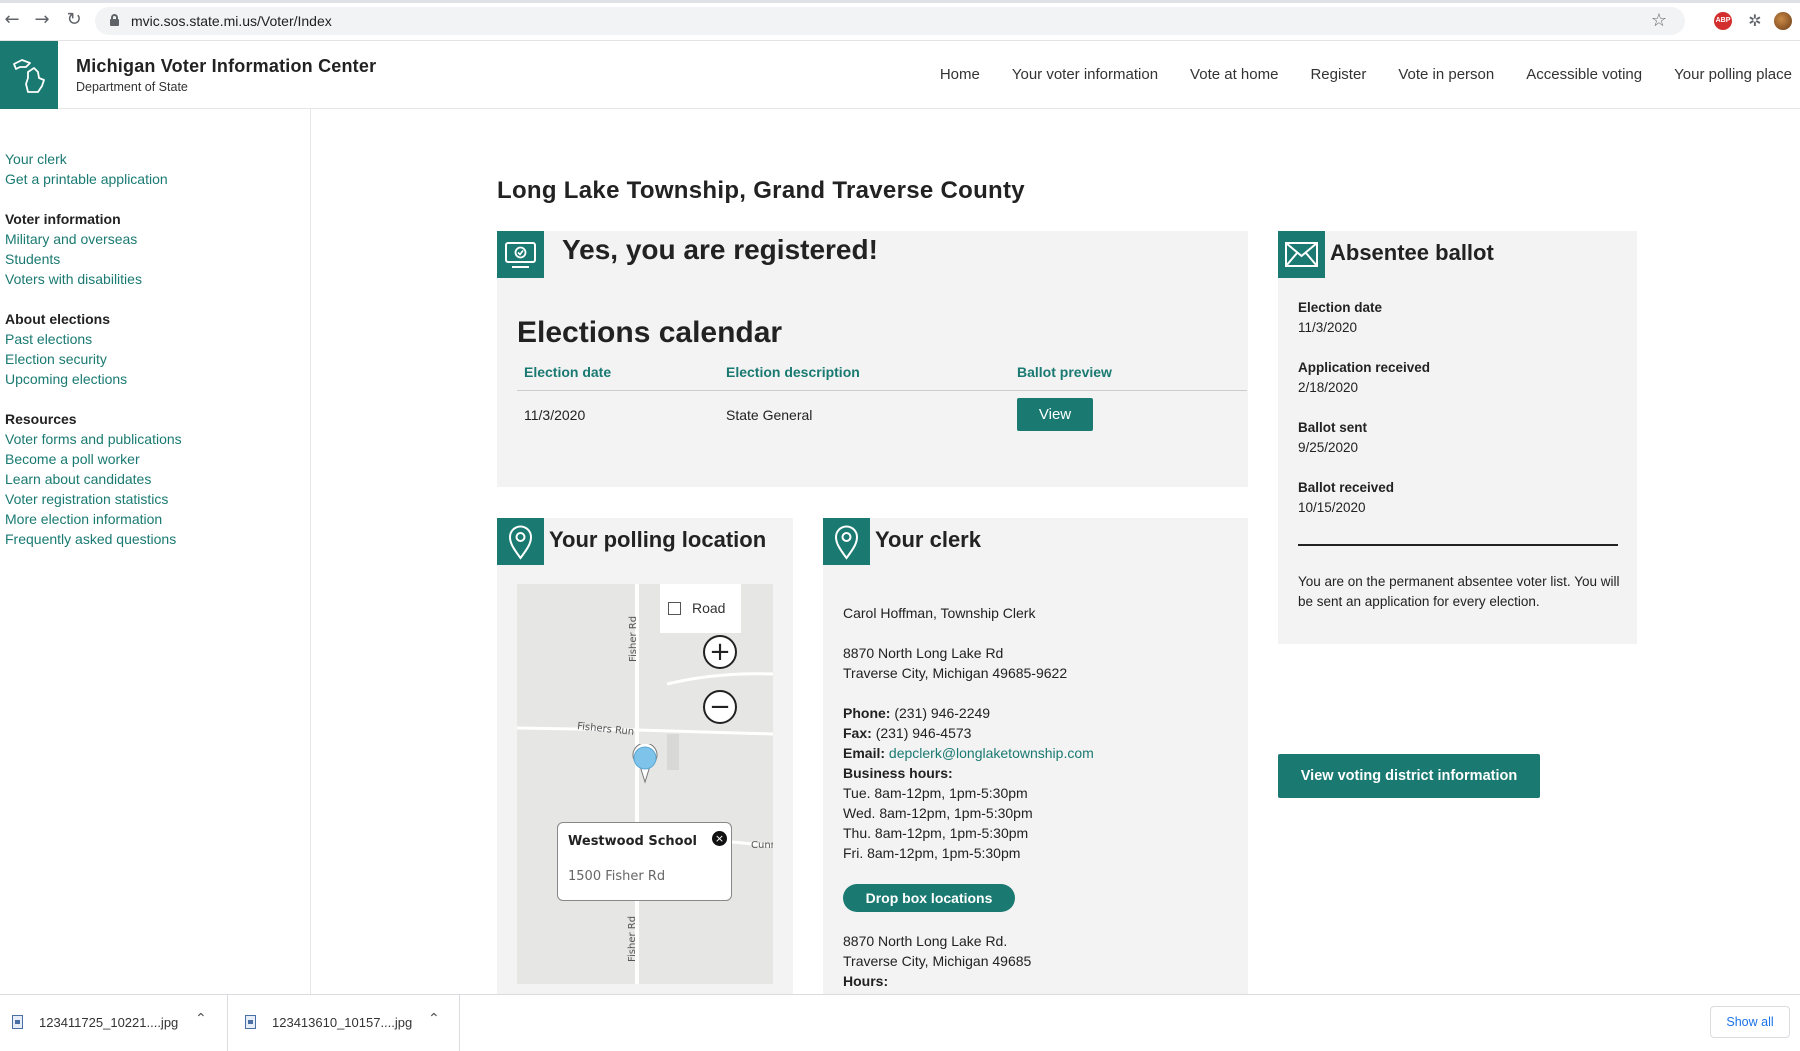 The image size is (1800, 1051). What do you see at coordinates (1055, 414) in the screenshot?
I see `view-ballot-button: View` at bounding box center [1055, 414].